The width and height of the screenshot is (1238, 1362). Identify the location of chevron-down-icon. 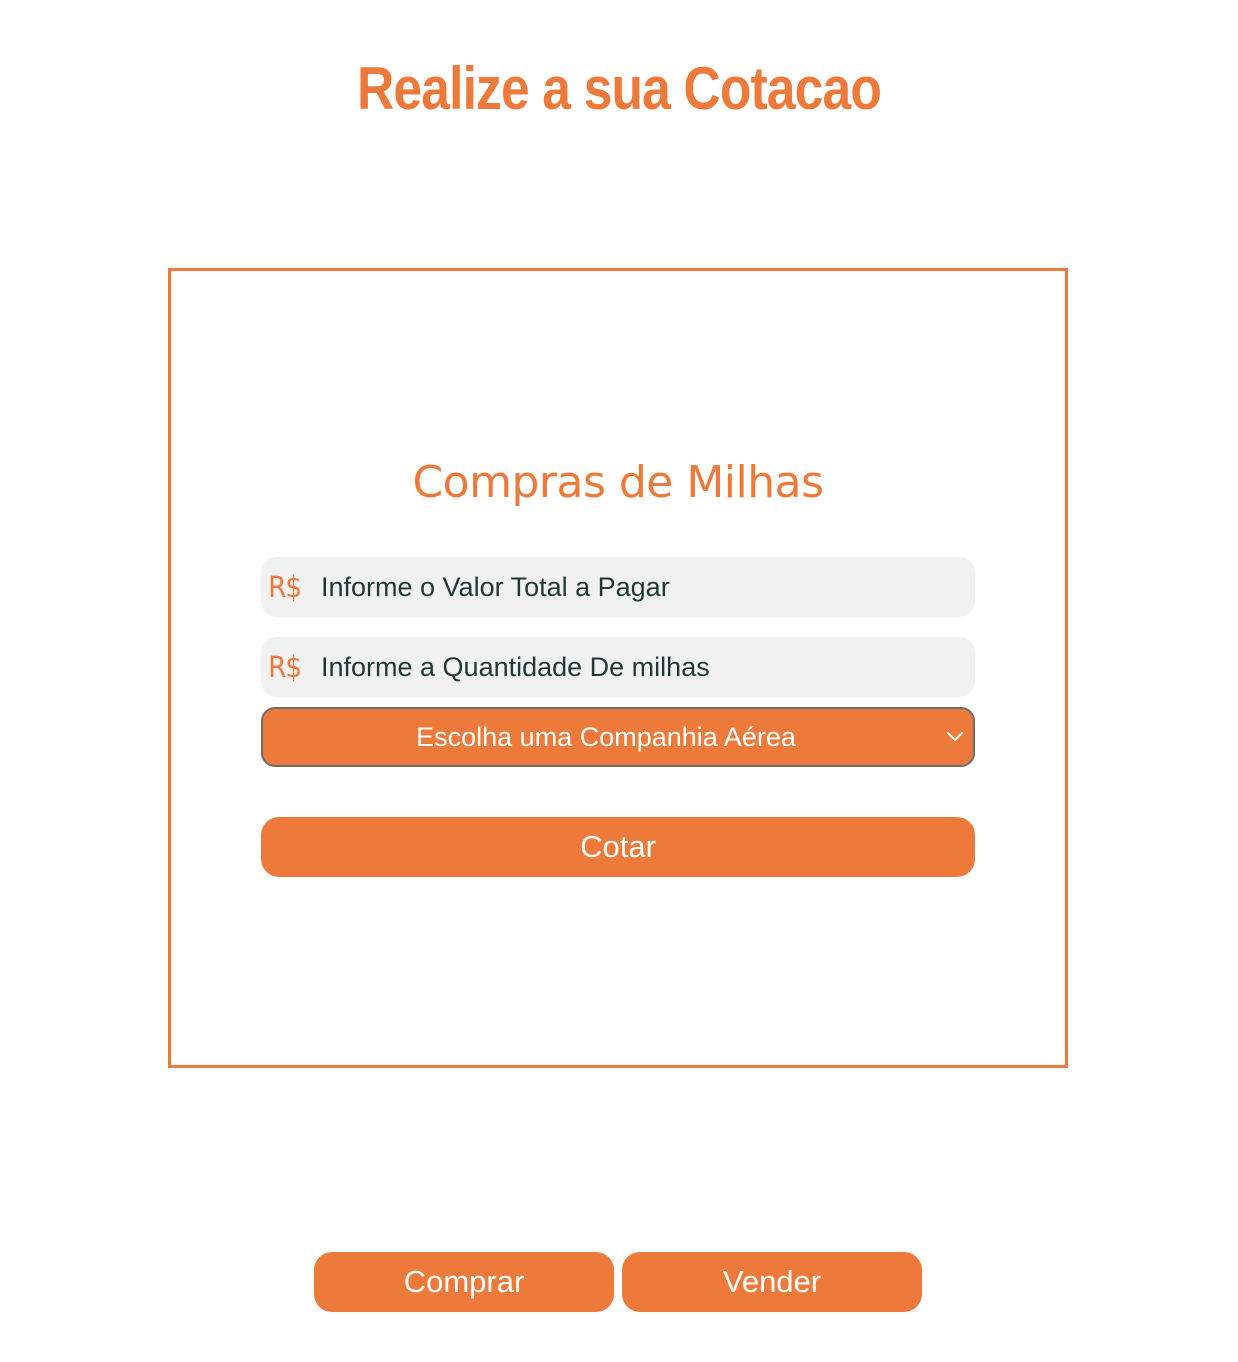
(955, 736).